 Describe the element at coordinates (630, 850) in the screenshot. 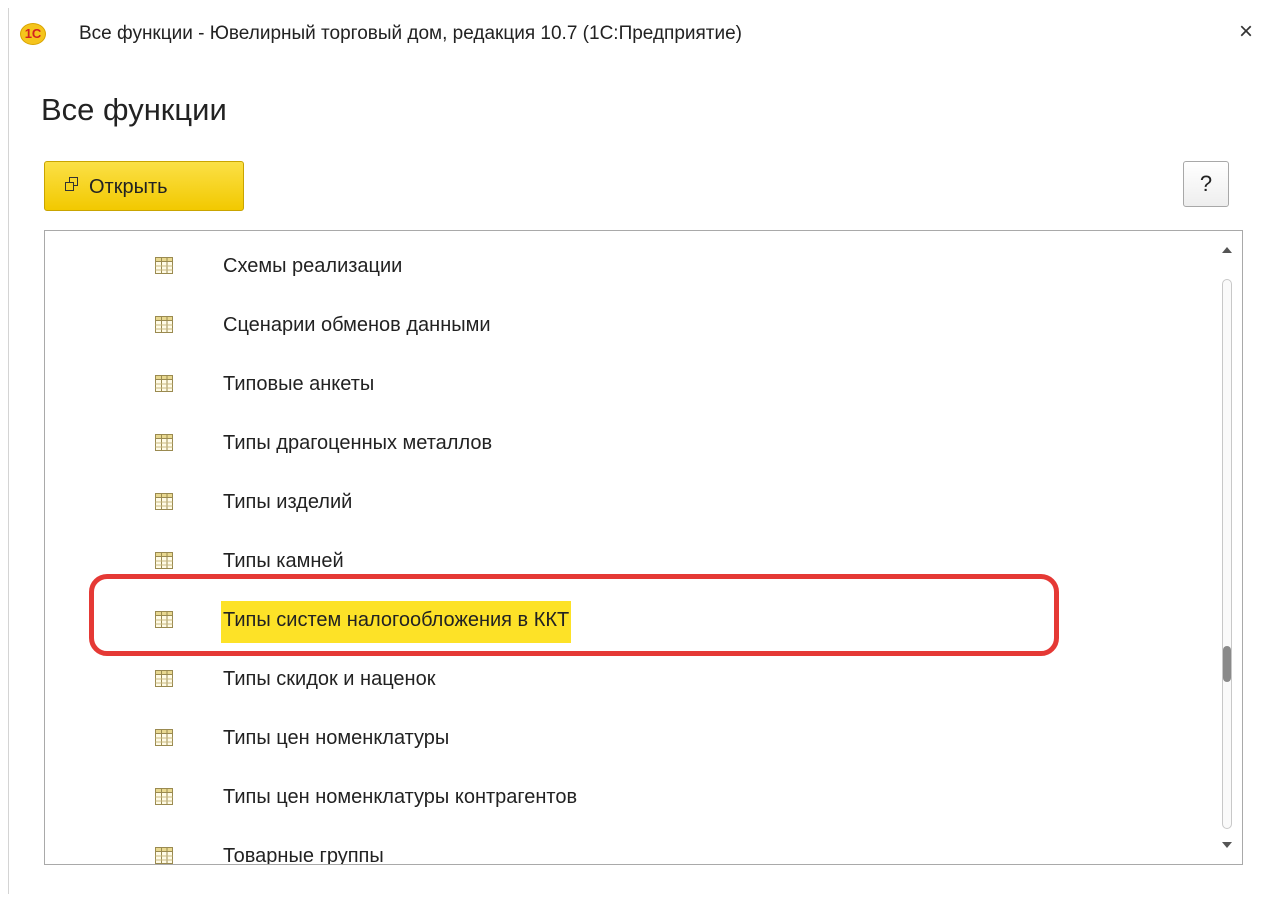

I see `list-item: Товарные группы` at that location.